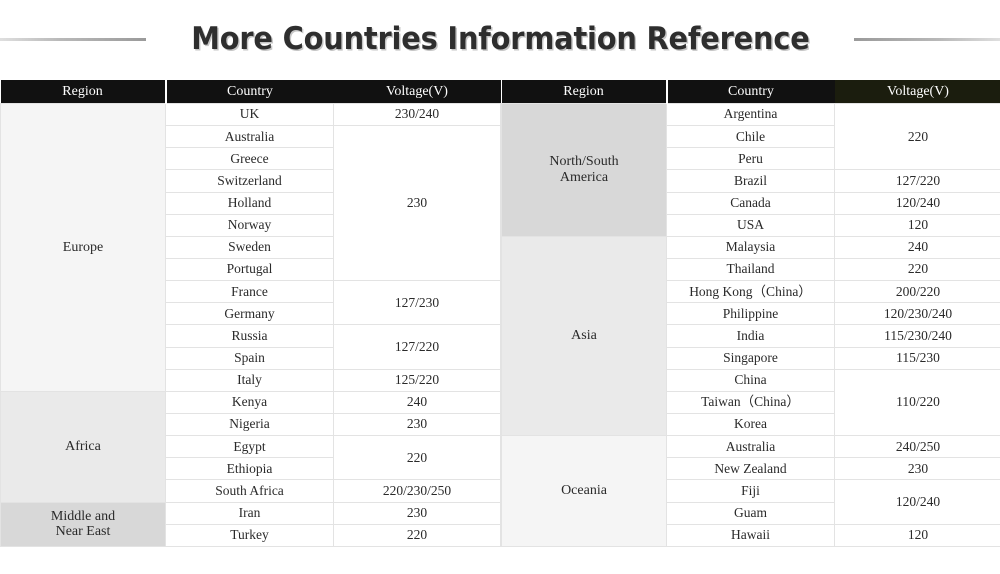 The width and height of the screenshot is (1000, 574). What do you see at coordinates (750, 535) in the screenshot?
I see `country-cell: Hawaii` at bounding box center [750, 535].